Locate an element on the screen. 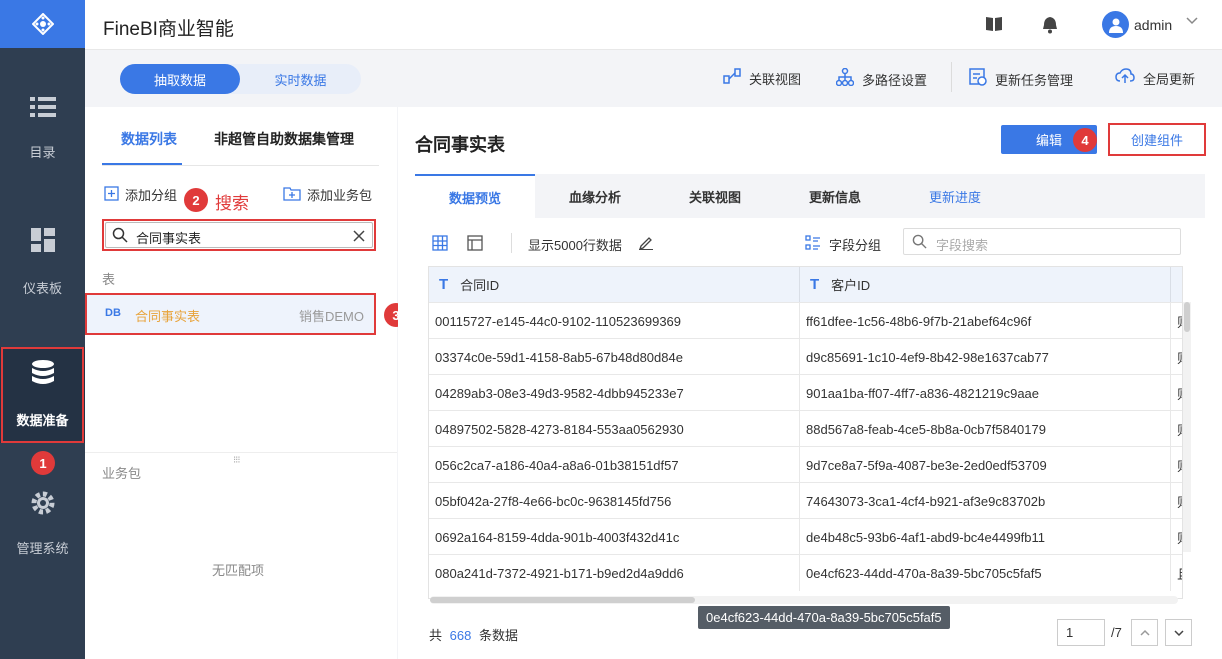 The image size is (1222, 659). field-group-button: 字段分组 is located at coordinates (843, 244).